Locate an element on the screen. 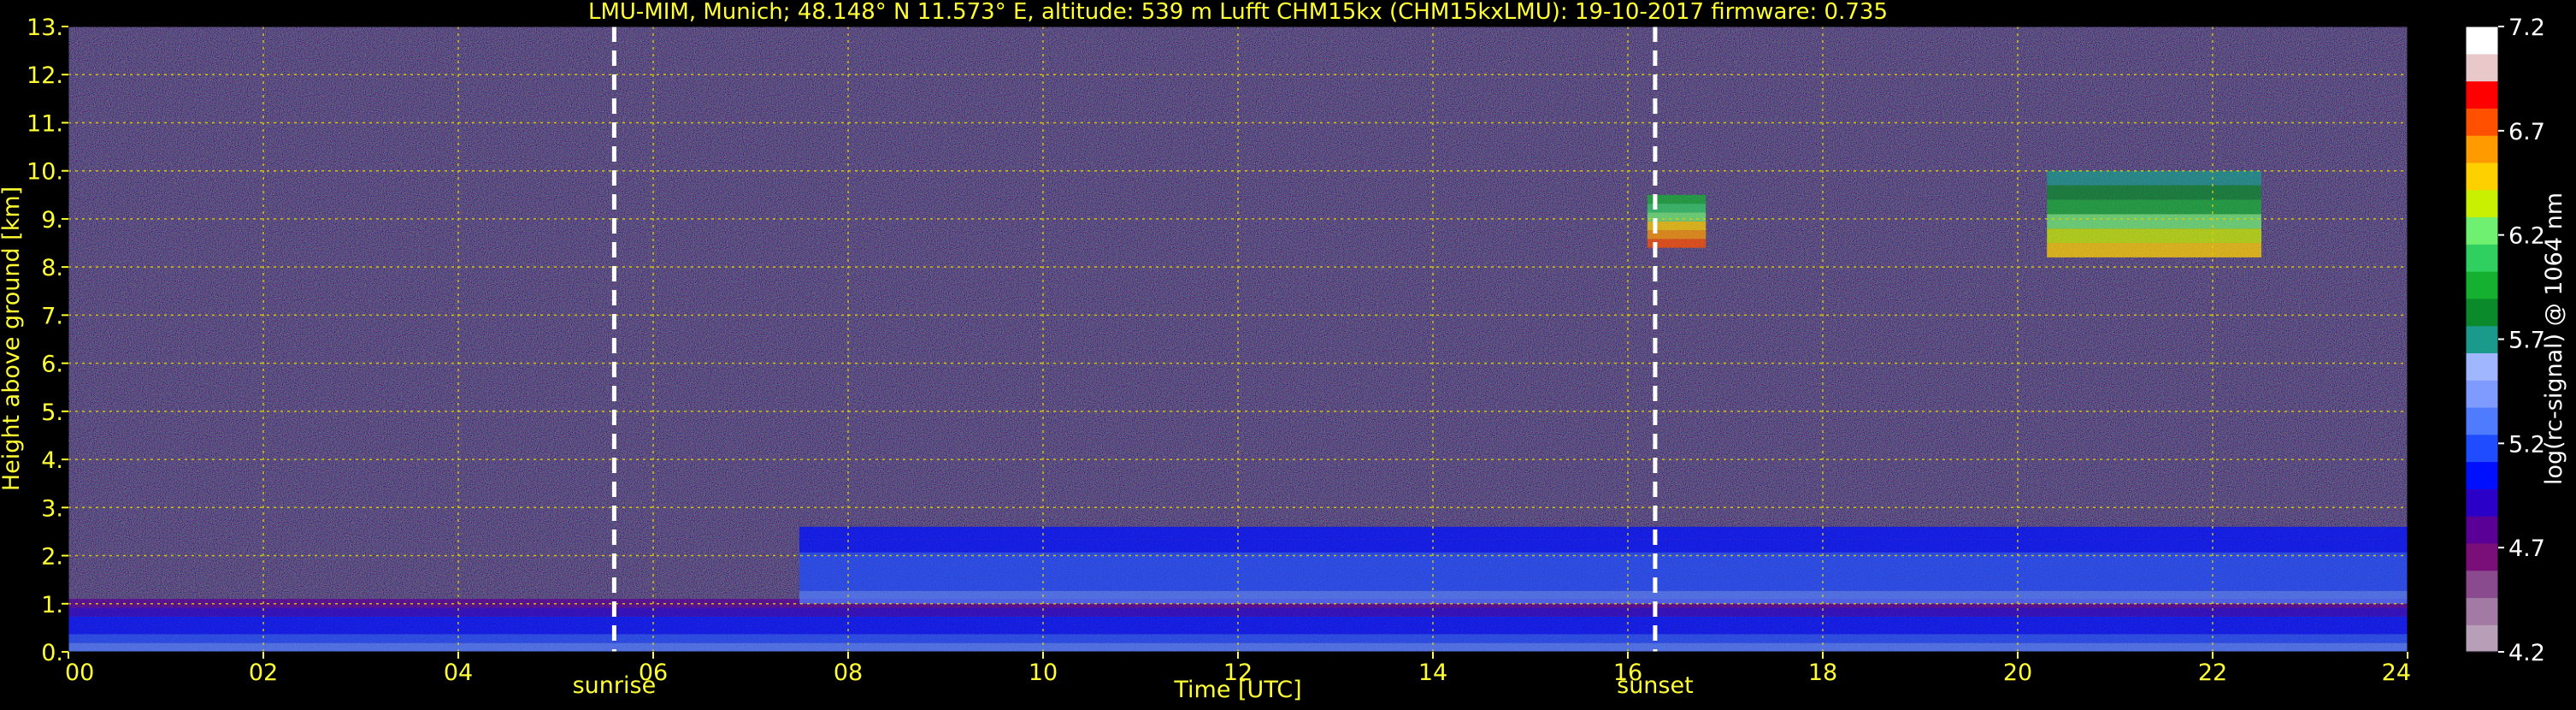  y-axis: 0. 1. 2. 3. 4. 5. 6. 7. 8. 9. 10. 11. 12. 13. is located at coordinates (47, 340).